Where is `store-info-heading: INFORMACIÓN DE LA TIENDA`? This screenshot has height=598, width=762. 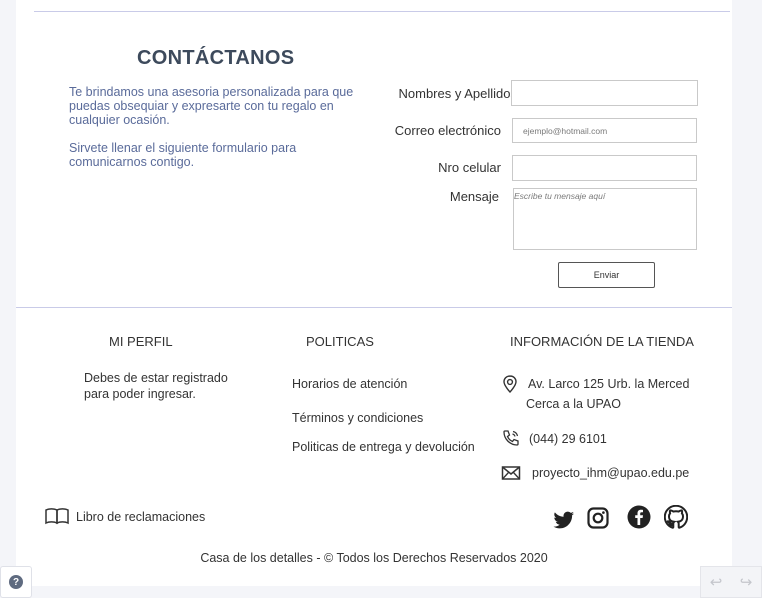
store-info-heading: INFORMACIÓN DE LA TIENDA is located at coordinates (602, 341).